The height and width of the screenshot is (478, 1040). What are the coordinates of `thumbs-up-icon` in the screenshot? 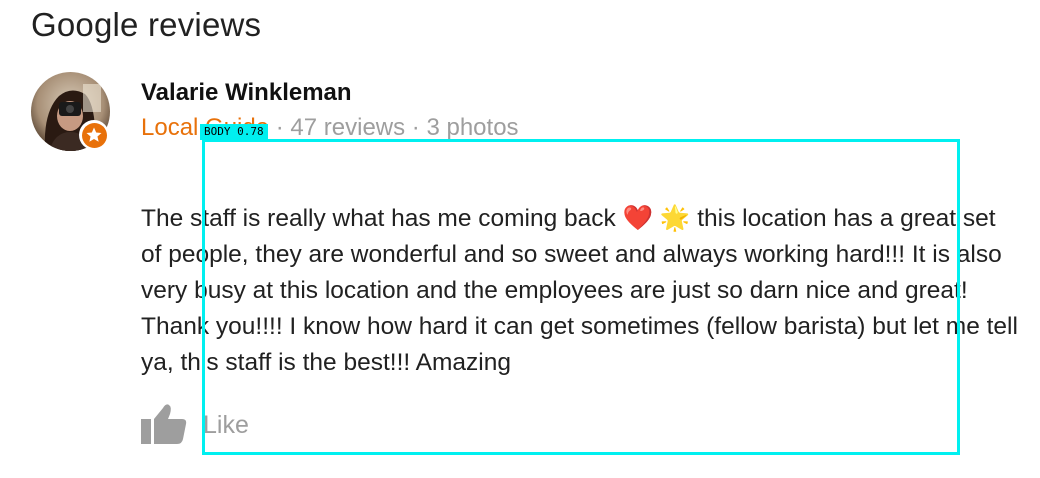 It's located at (164, 424).